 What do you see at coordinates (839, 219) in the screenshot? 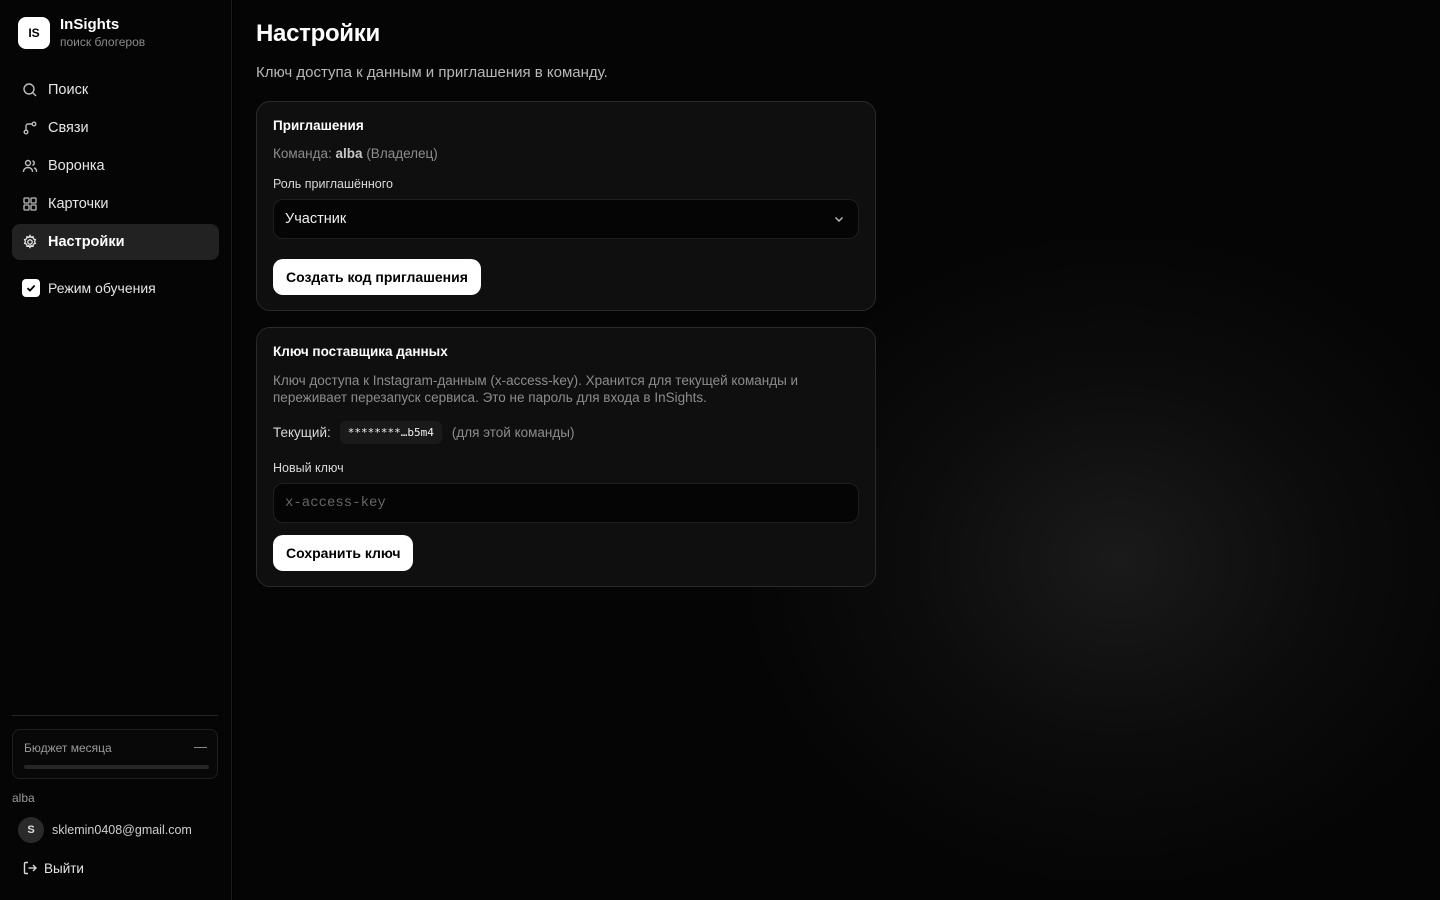
I see `chevron-down-icon` at bounding box center [839, 219].